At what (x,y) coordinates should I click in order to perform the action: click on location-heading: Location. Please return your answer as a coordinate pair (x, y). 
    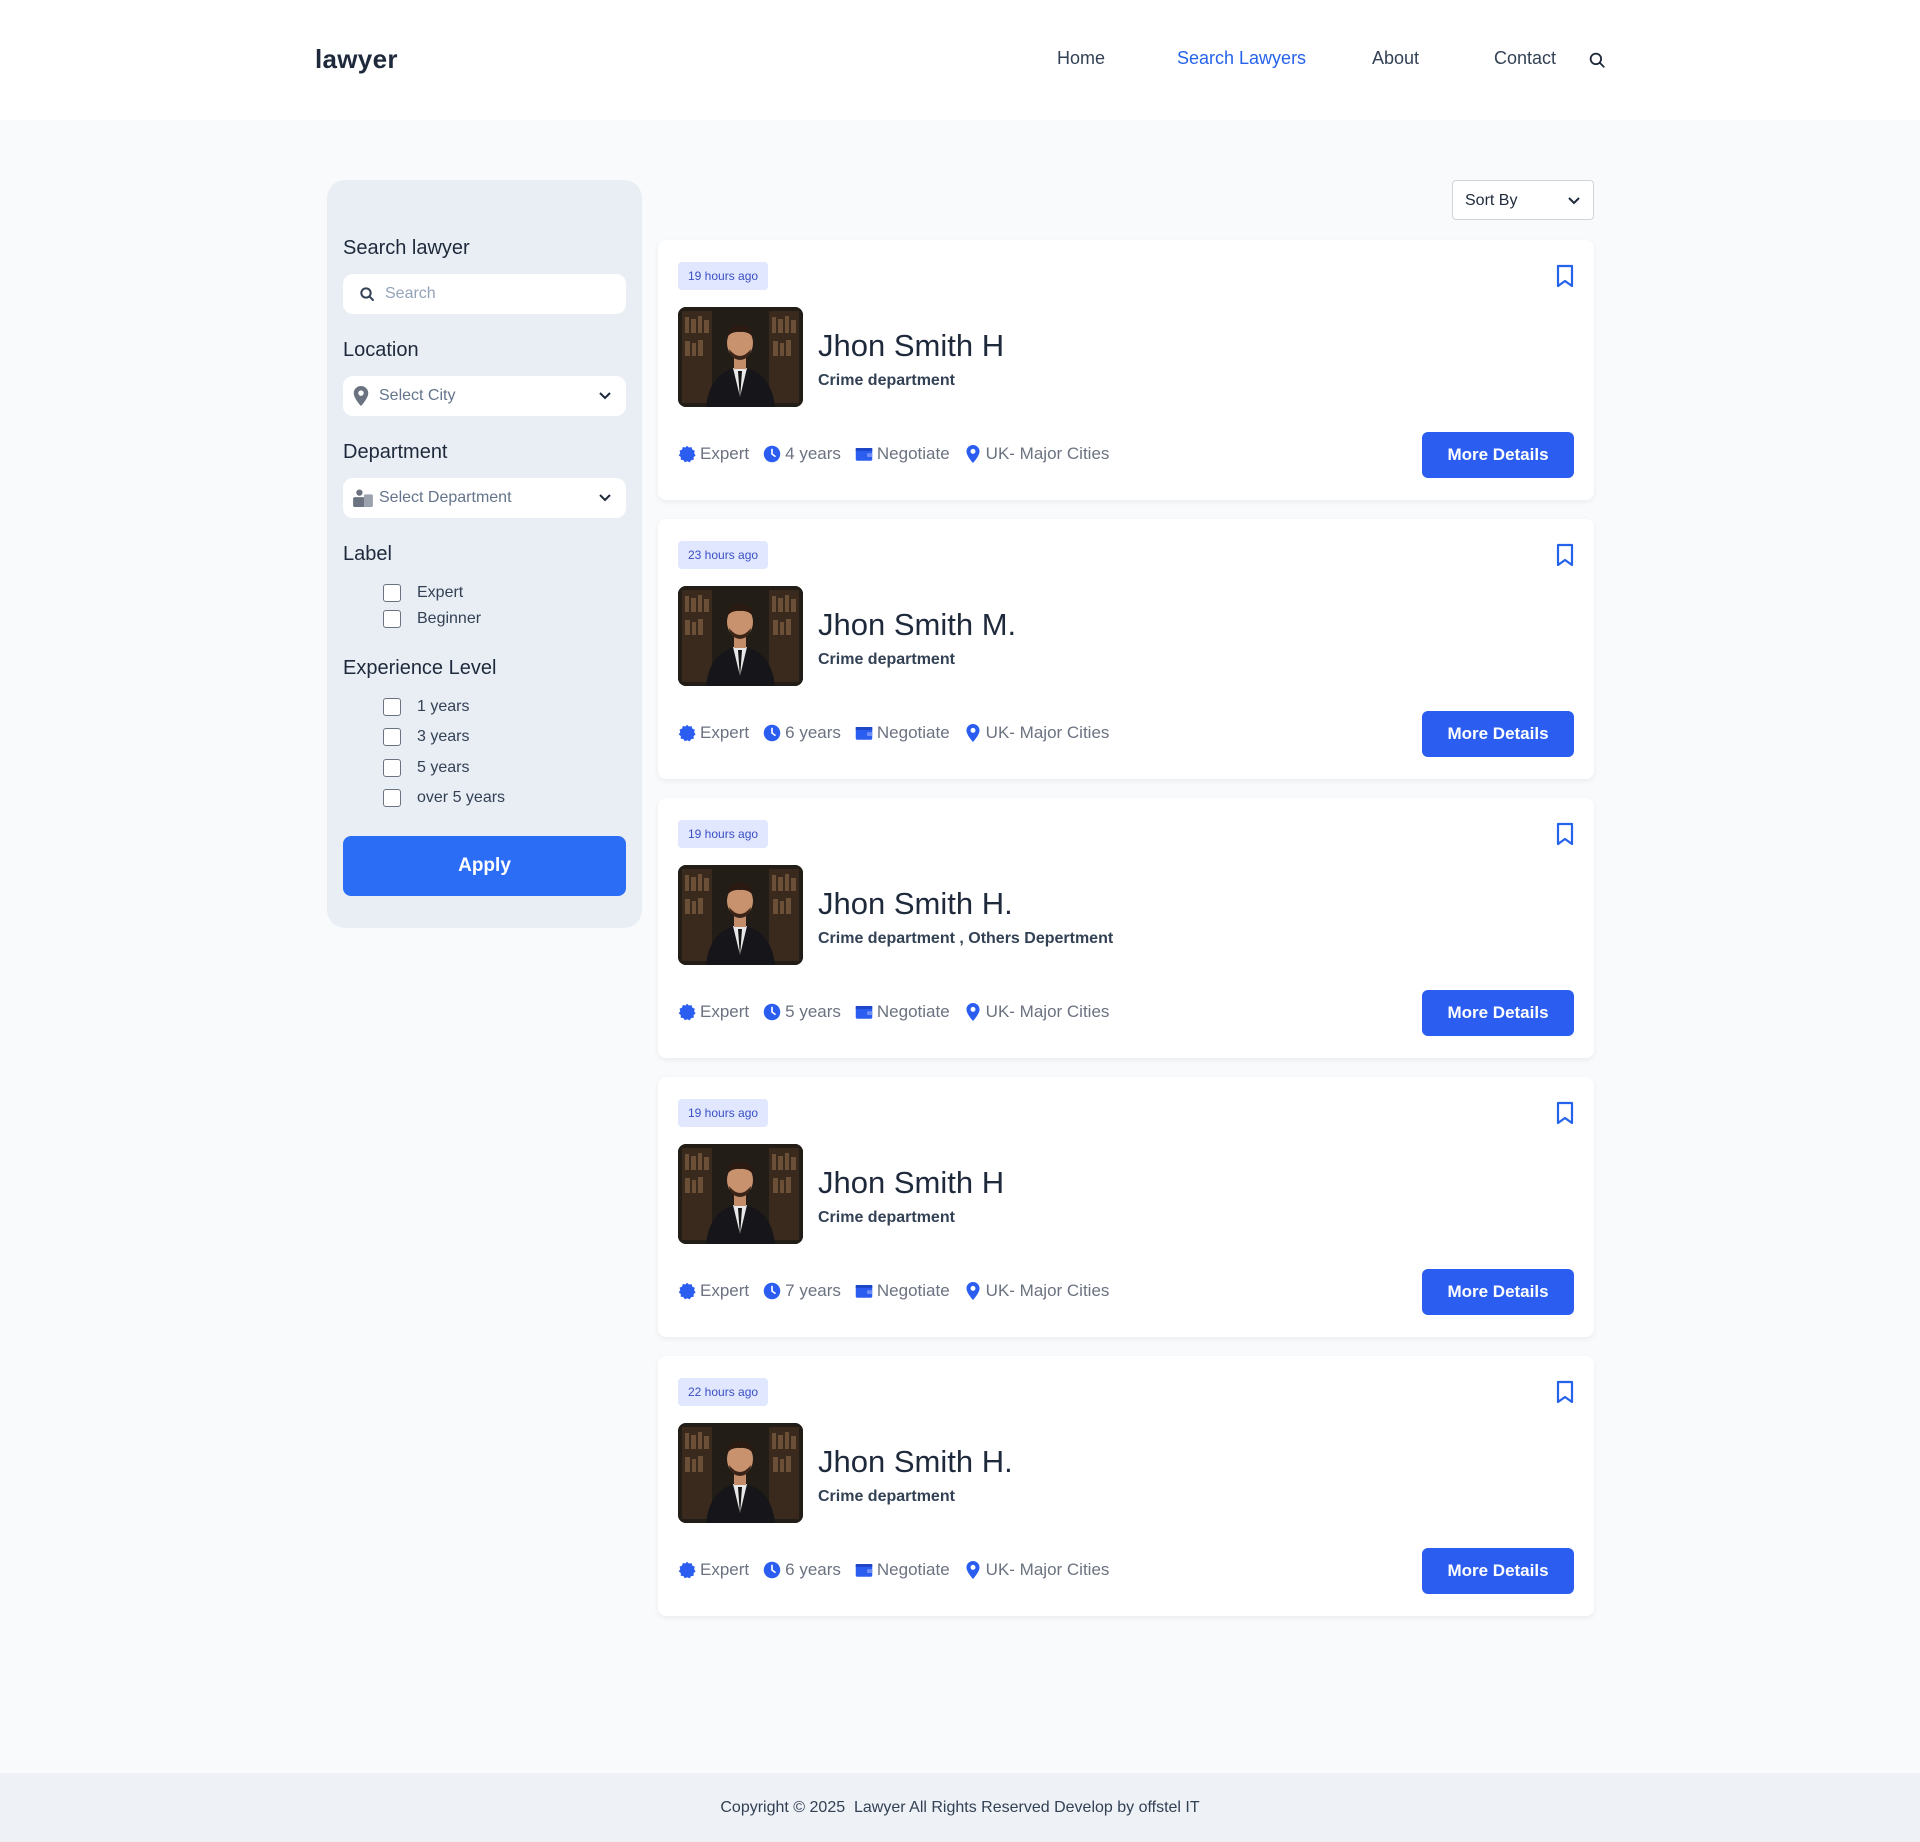
    Looking at the image, I should click on (381, 350).